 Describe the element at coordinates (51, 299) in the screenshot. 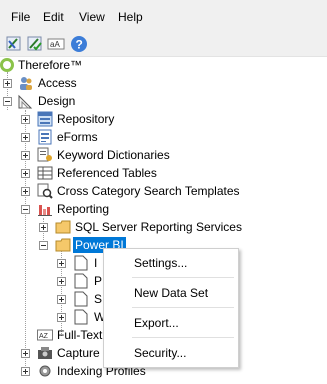

I see `tree-node-powerbi-child: S` at that location.